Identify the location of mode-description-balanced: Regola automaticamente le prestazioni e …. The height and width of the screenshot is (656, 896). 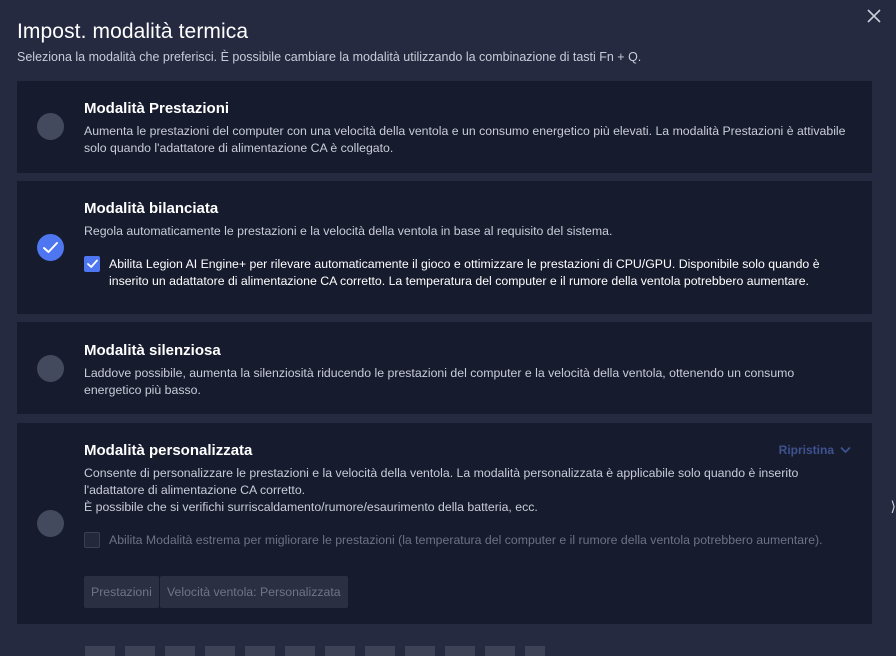
(348, 231).